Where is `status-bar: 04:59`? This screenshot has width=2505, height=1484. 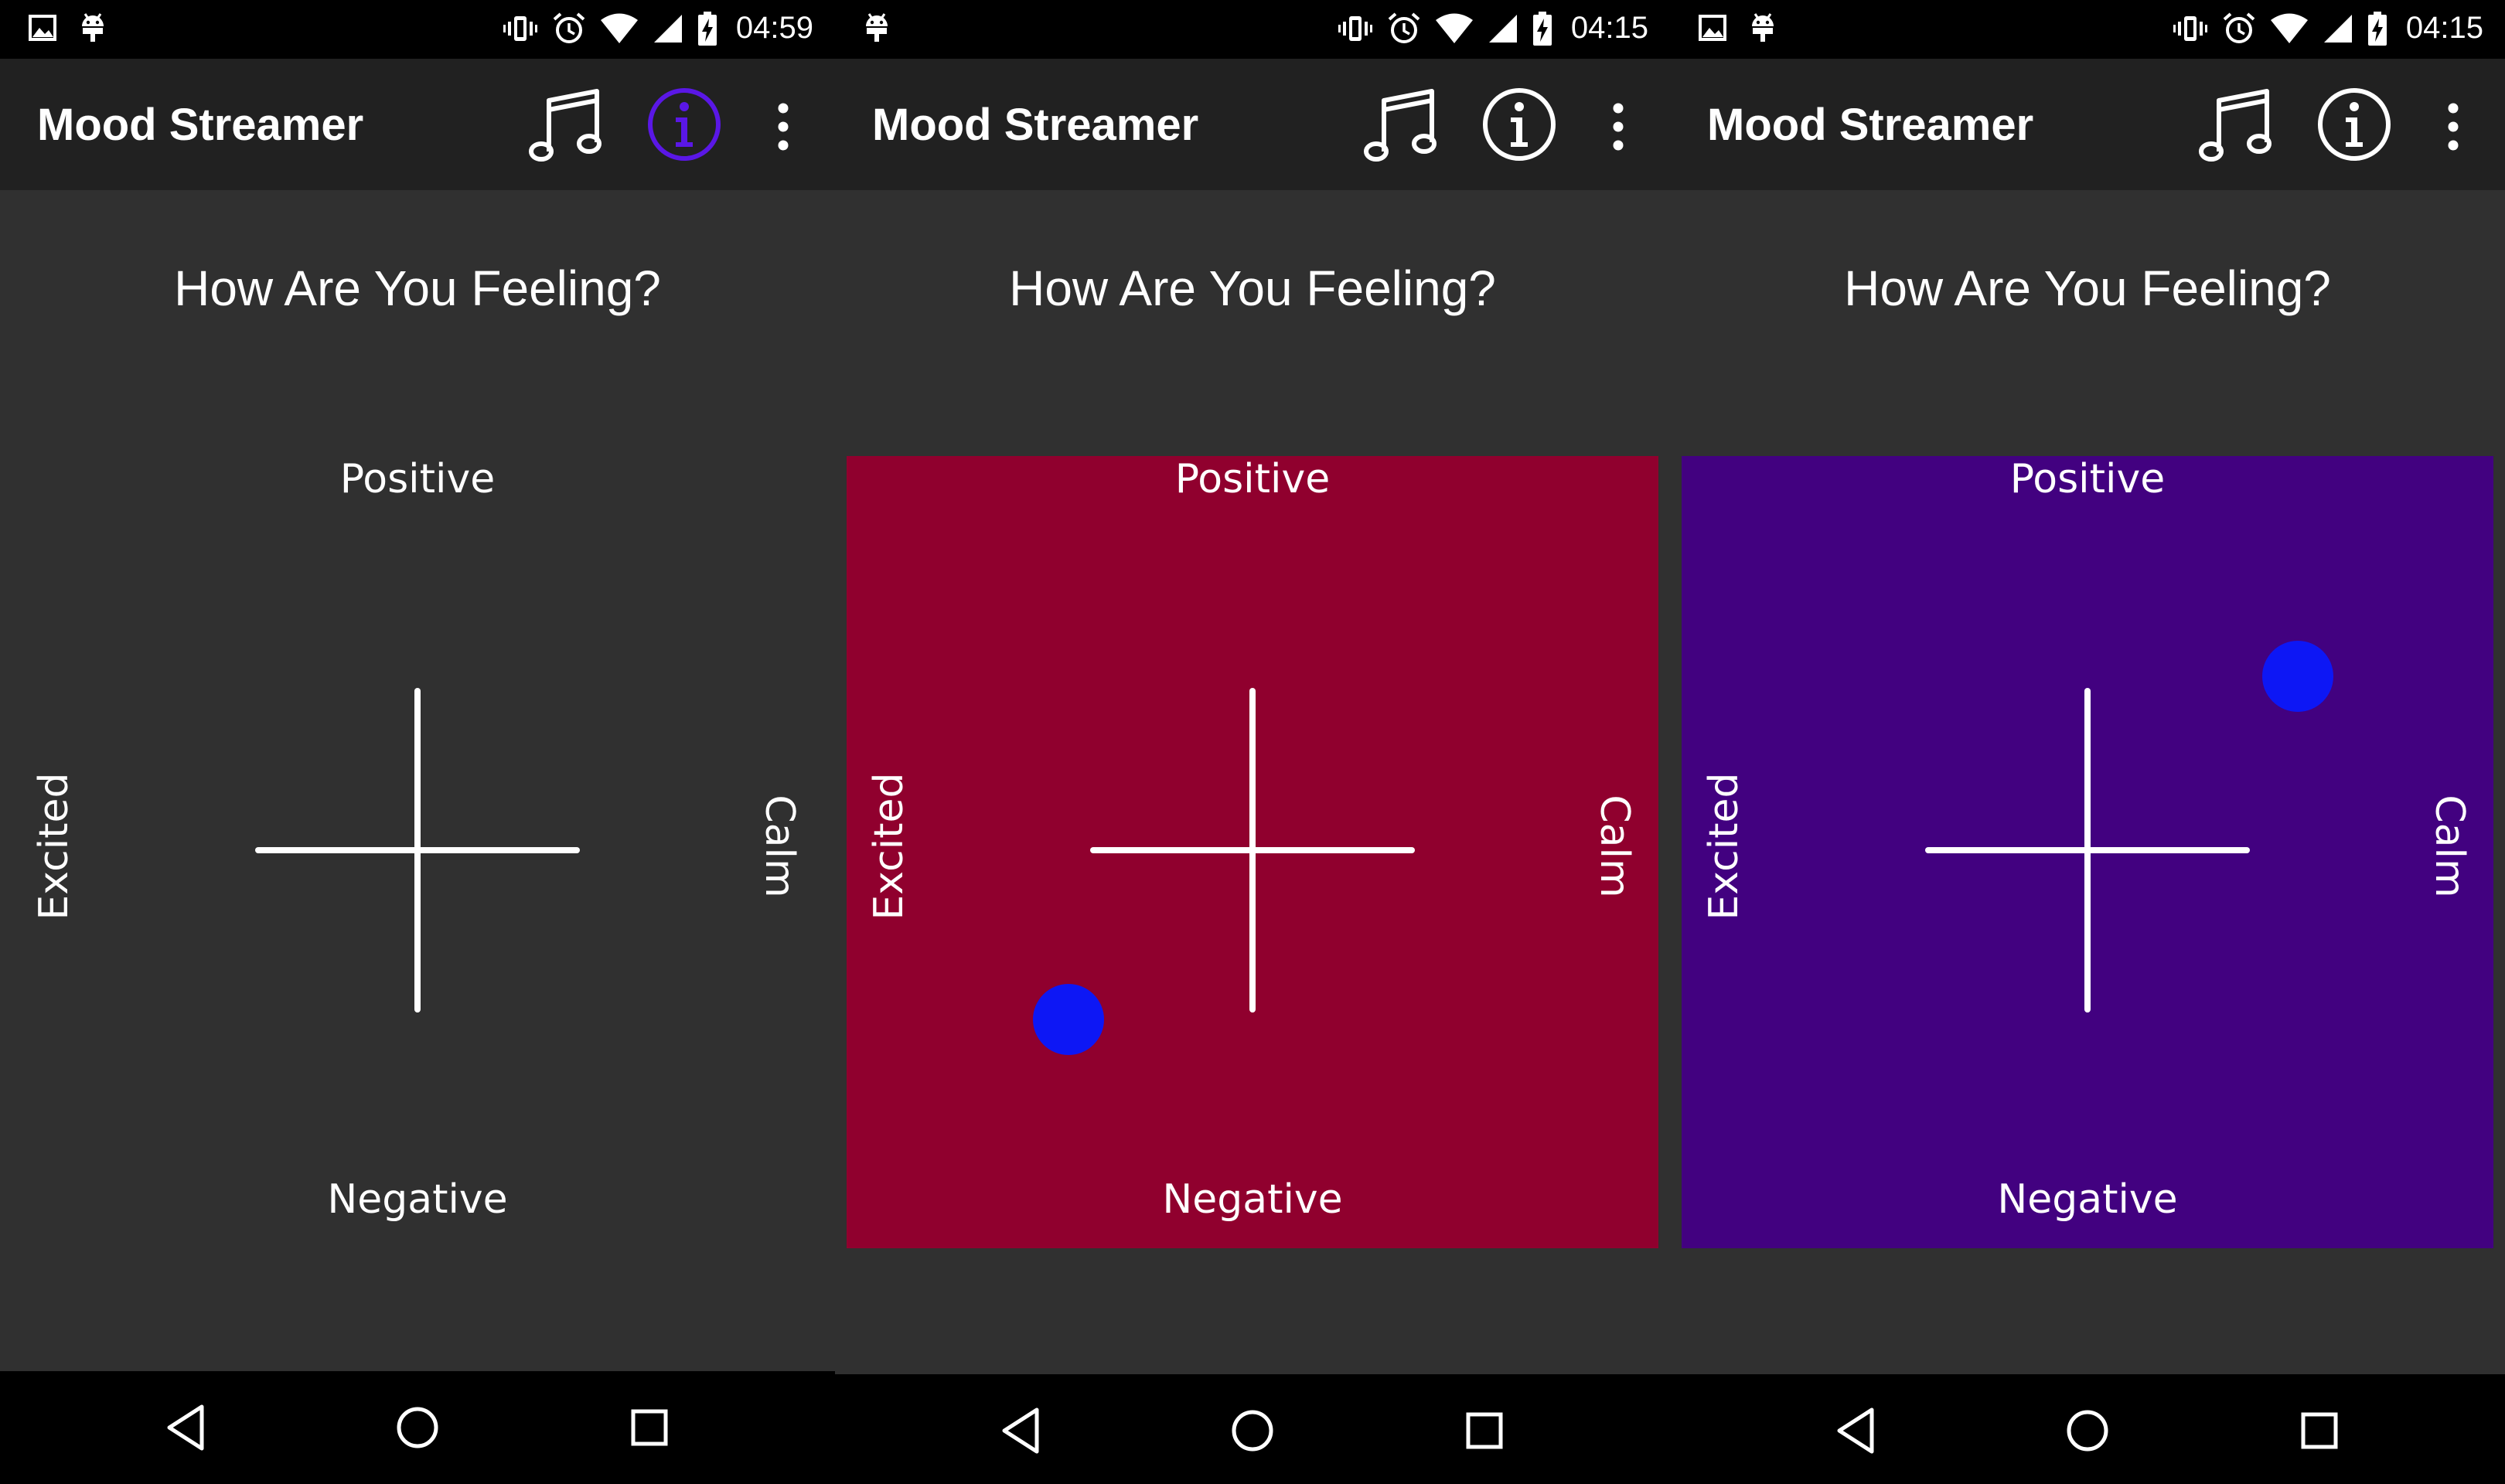
status-bar: 04:59 is located at coordinates (417, 29).